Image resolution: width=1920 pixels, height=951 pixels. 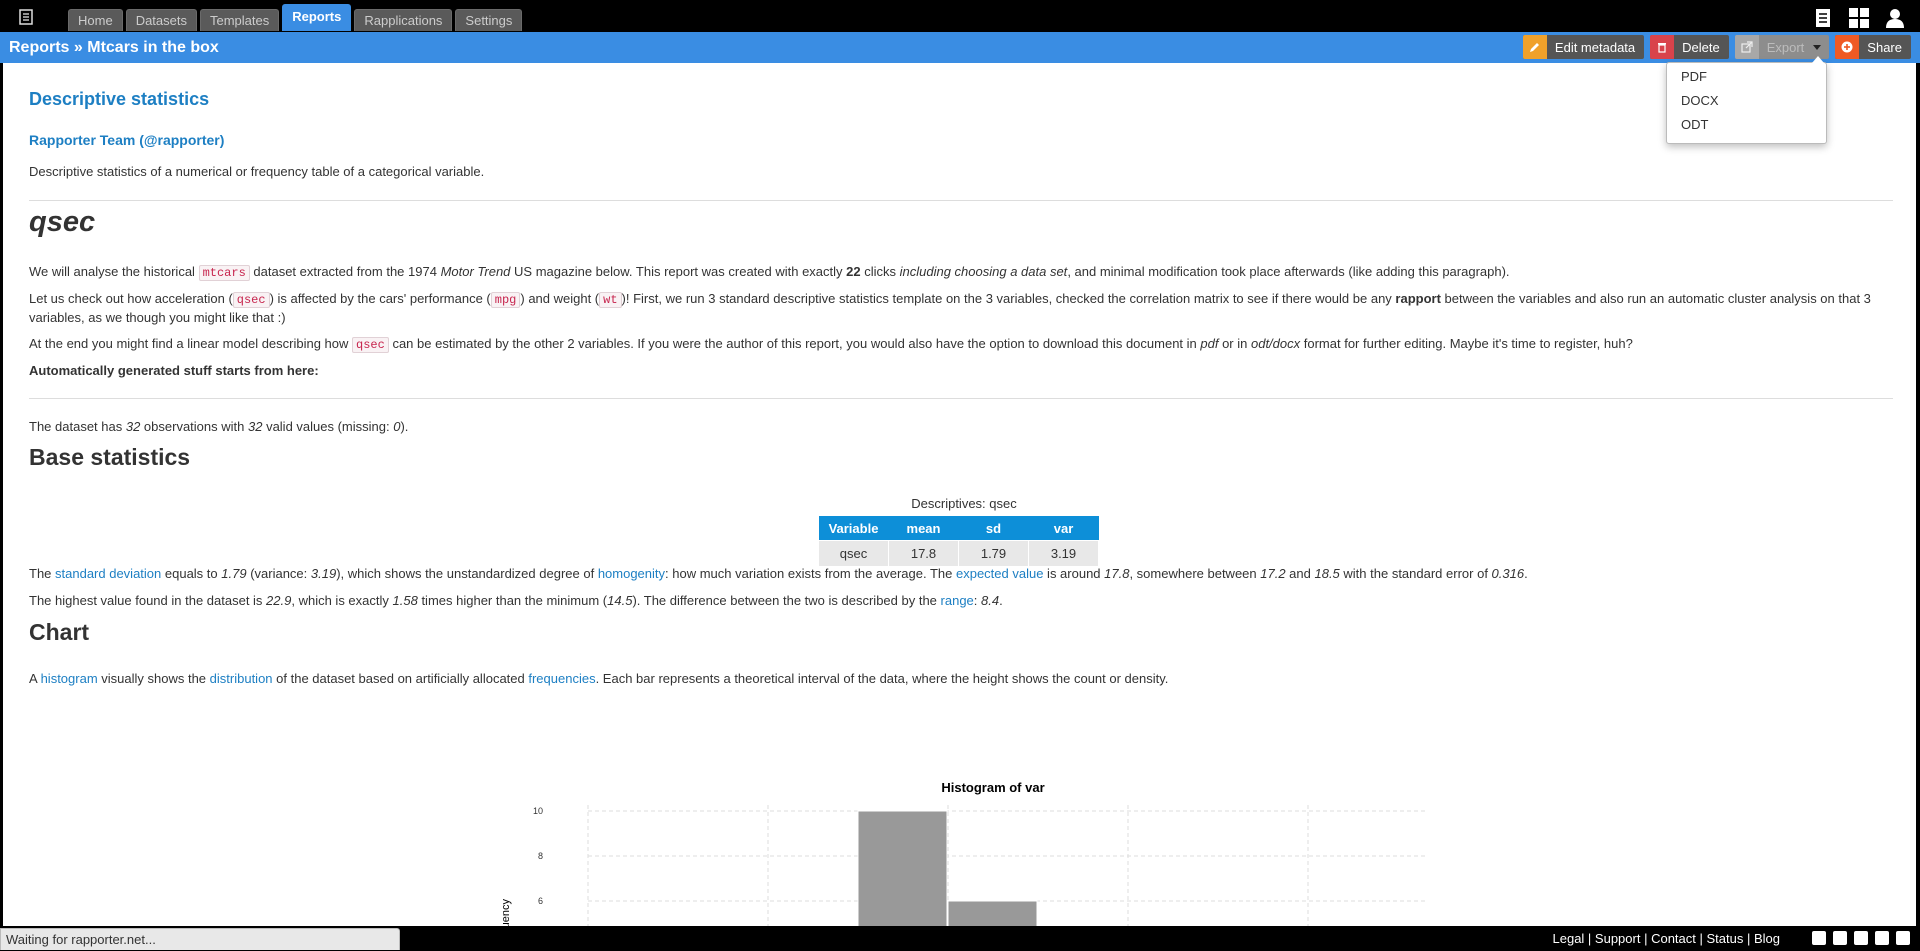 I want to click on table-header-row: Variable mean sd var, so click(x=958, y=528).